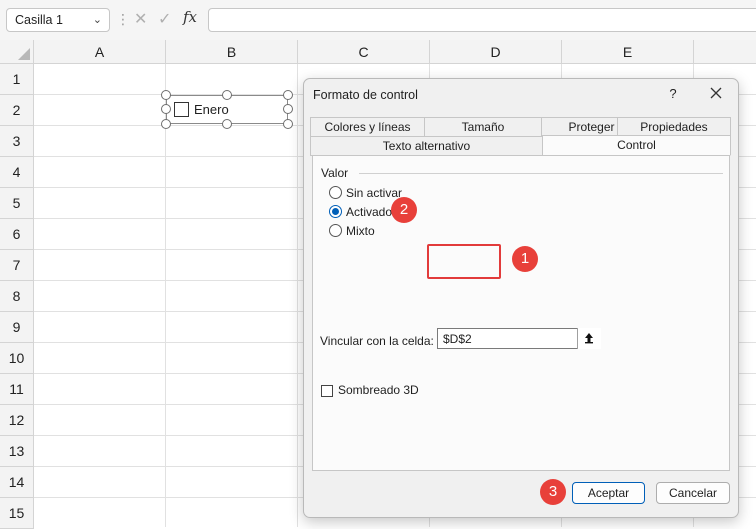 This screenshot has height=529, width=756. I want to click on row-header-12: 12, so click(17, 420).